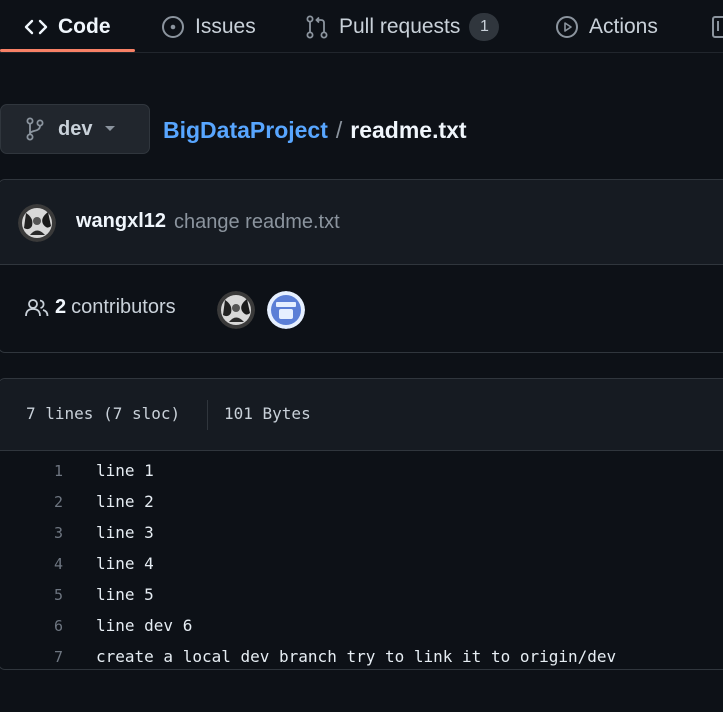 Image resolution: width=723 pixels, height=712 pixels. What do you see at coordinates (225, 26) in the screenshot?
I see `tab-issues-label: Issues` at bounding box center [225, 26].